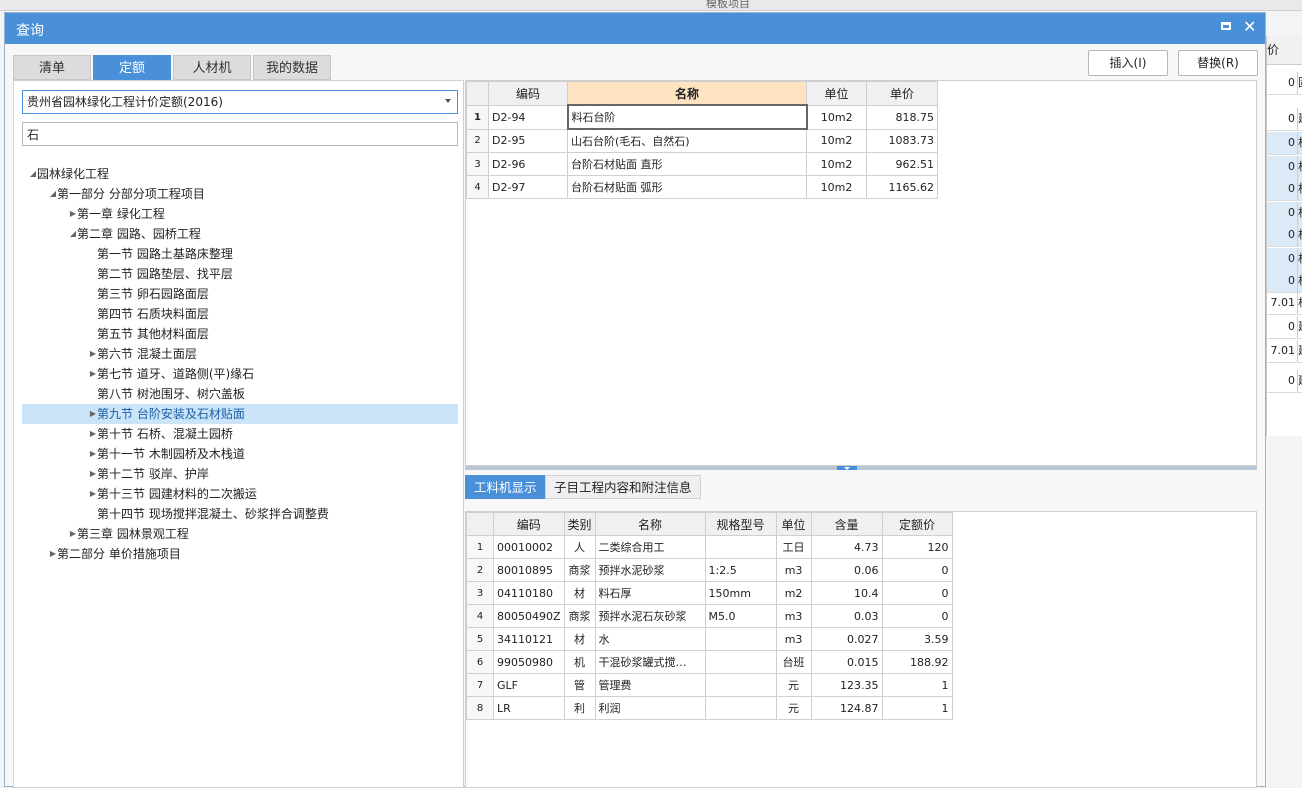  What do you see at coordinates (902, 164) in the screenshot?
I see `quota-cell-price: 962.51` at bounding box center [902, 164].